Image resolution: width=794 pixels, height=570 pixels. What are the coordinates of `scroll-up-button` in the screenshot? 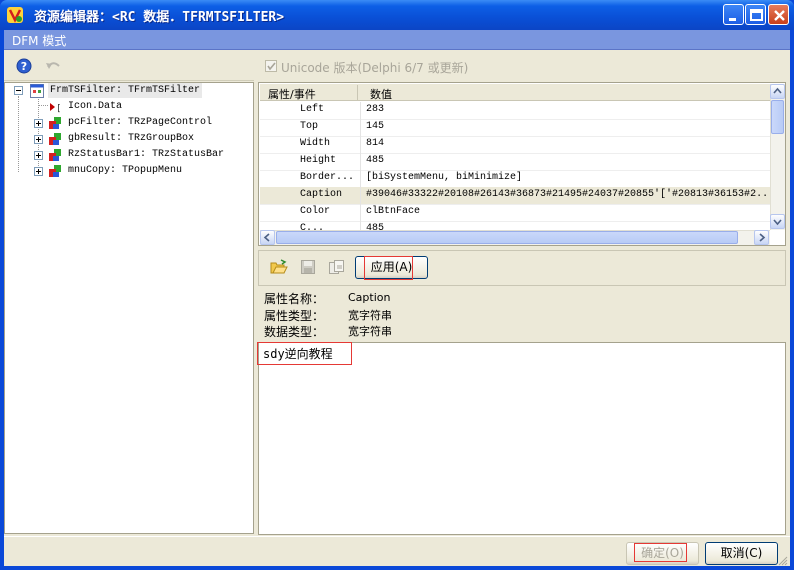 It's located at (777, 91).